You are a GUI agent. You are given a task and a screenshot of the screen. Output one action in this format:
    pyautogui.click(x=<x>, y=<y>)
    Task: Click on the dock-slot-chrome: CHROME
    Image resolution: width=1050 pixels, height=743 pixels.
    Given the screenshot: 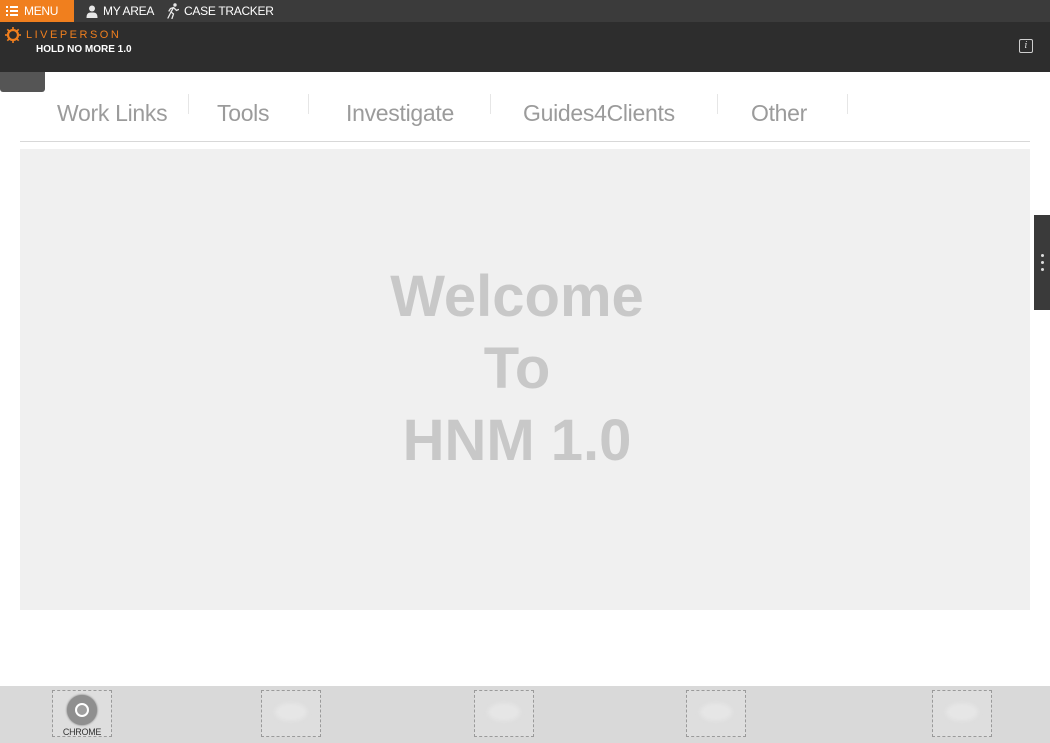 What is the action you would take?
    pyautogui.click(x=82, y=713)
    